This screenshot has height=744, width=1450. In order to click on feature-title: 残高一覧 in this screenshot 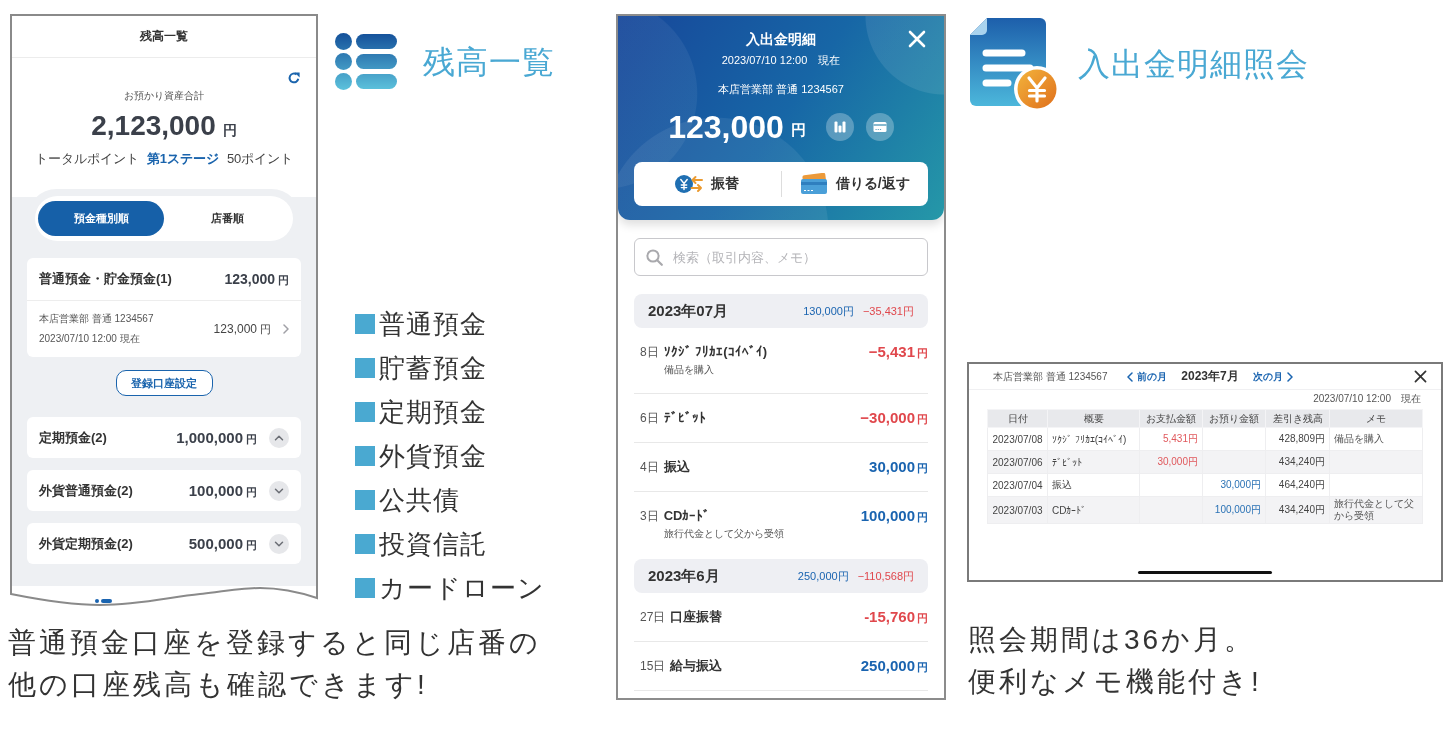, I will do `click(489, 61)`.